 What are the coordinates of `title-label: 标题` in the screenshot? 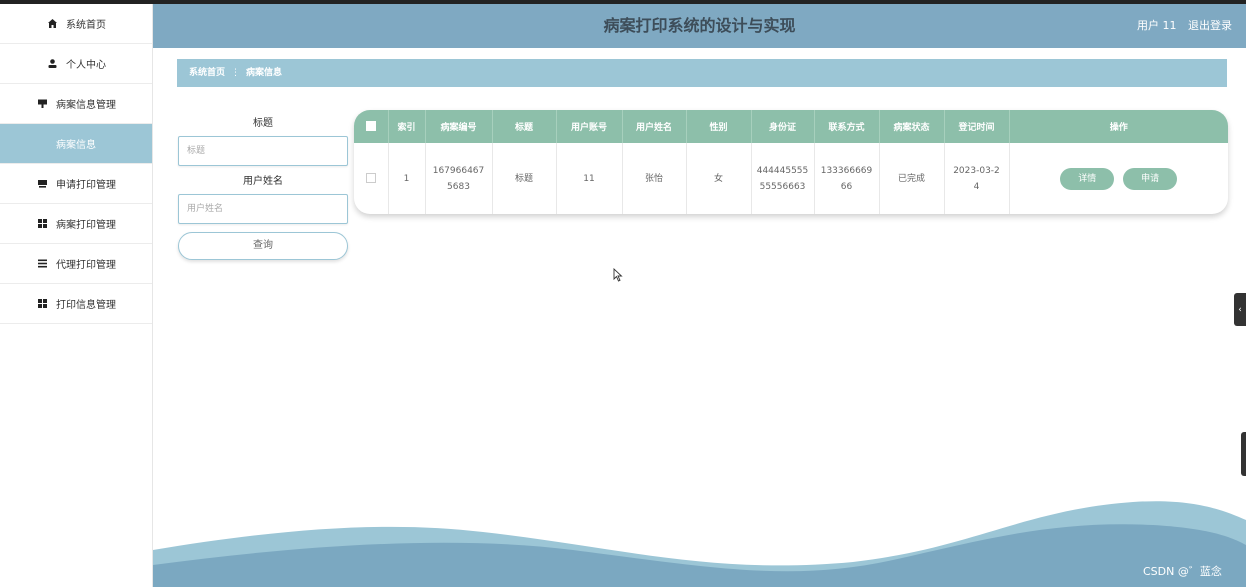 It's located at (263, 123).